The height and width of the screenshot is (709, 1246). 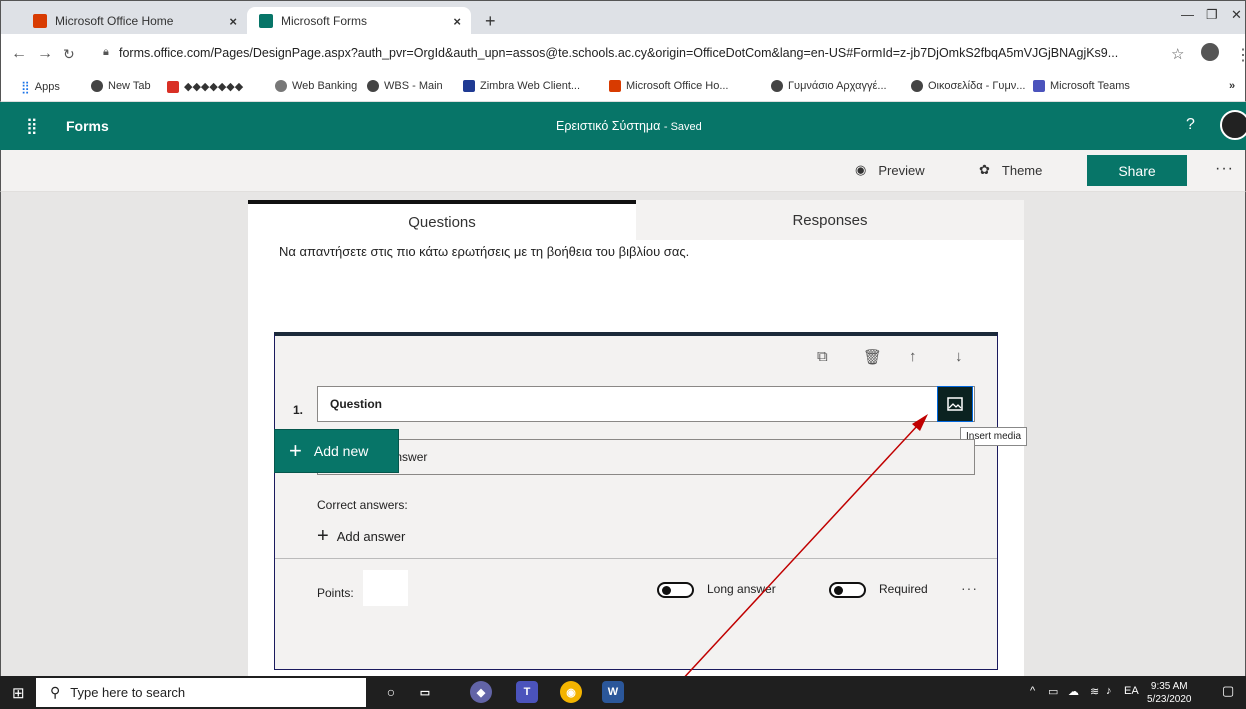 I want to click on bookmark-wbs-main: WBS - Main, so click(x=405, y=86).